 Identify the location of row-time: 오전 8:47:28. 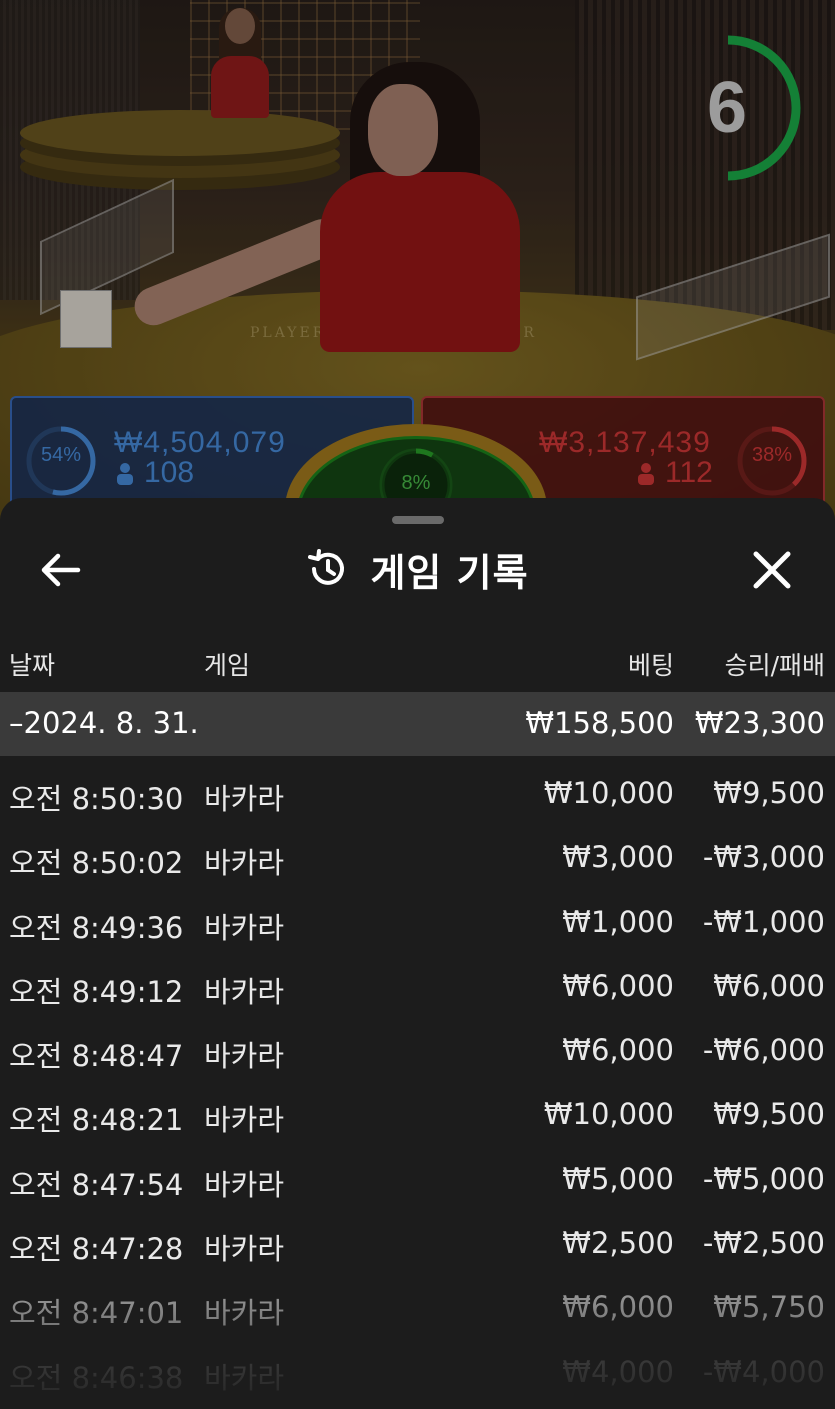
(96, 1249).